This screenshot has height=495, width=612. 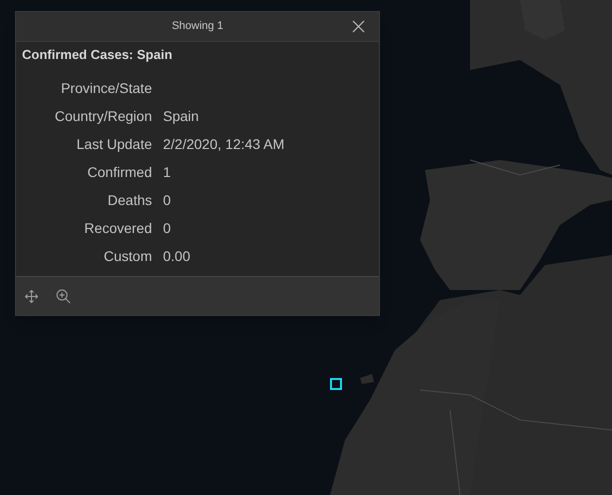 What do you see at coordinates (129, 200) in the screenshot?
I see `field-label: Deaths` at bounding box center [129, 200].